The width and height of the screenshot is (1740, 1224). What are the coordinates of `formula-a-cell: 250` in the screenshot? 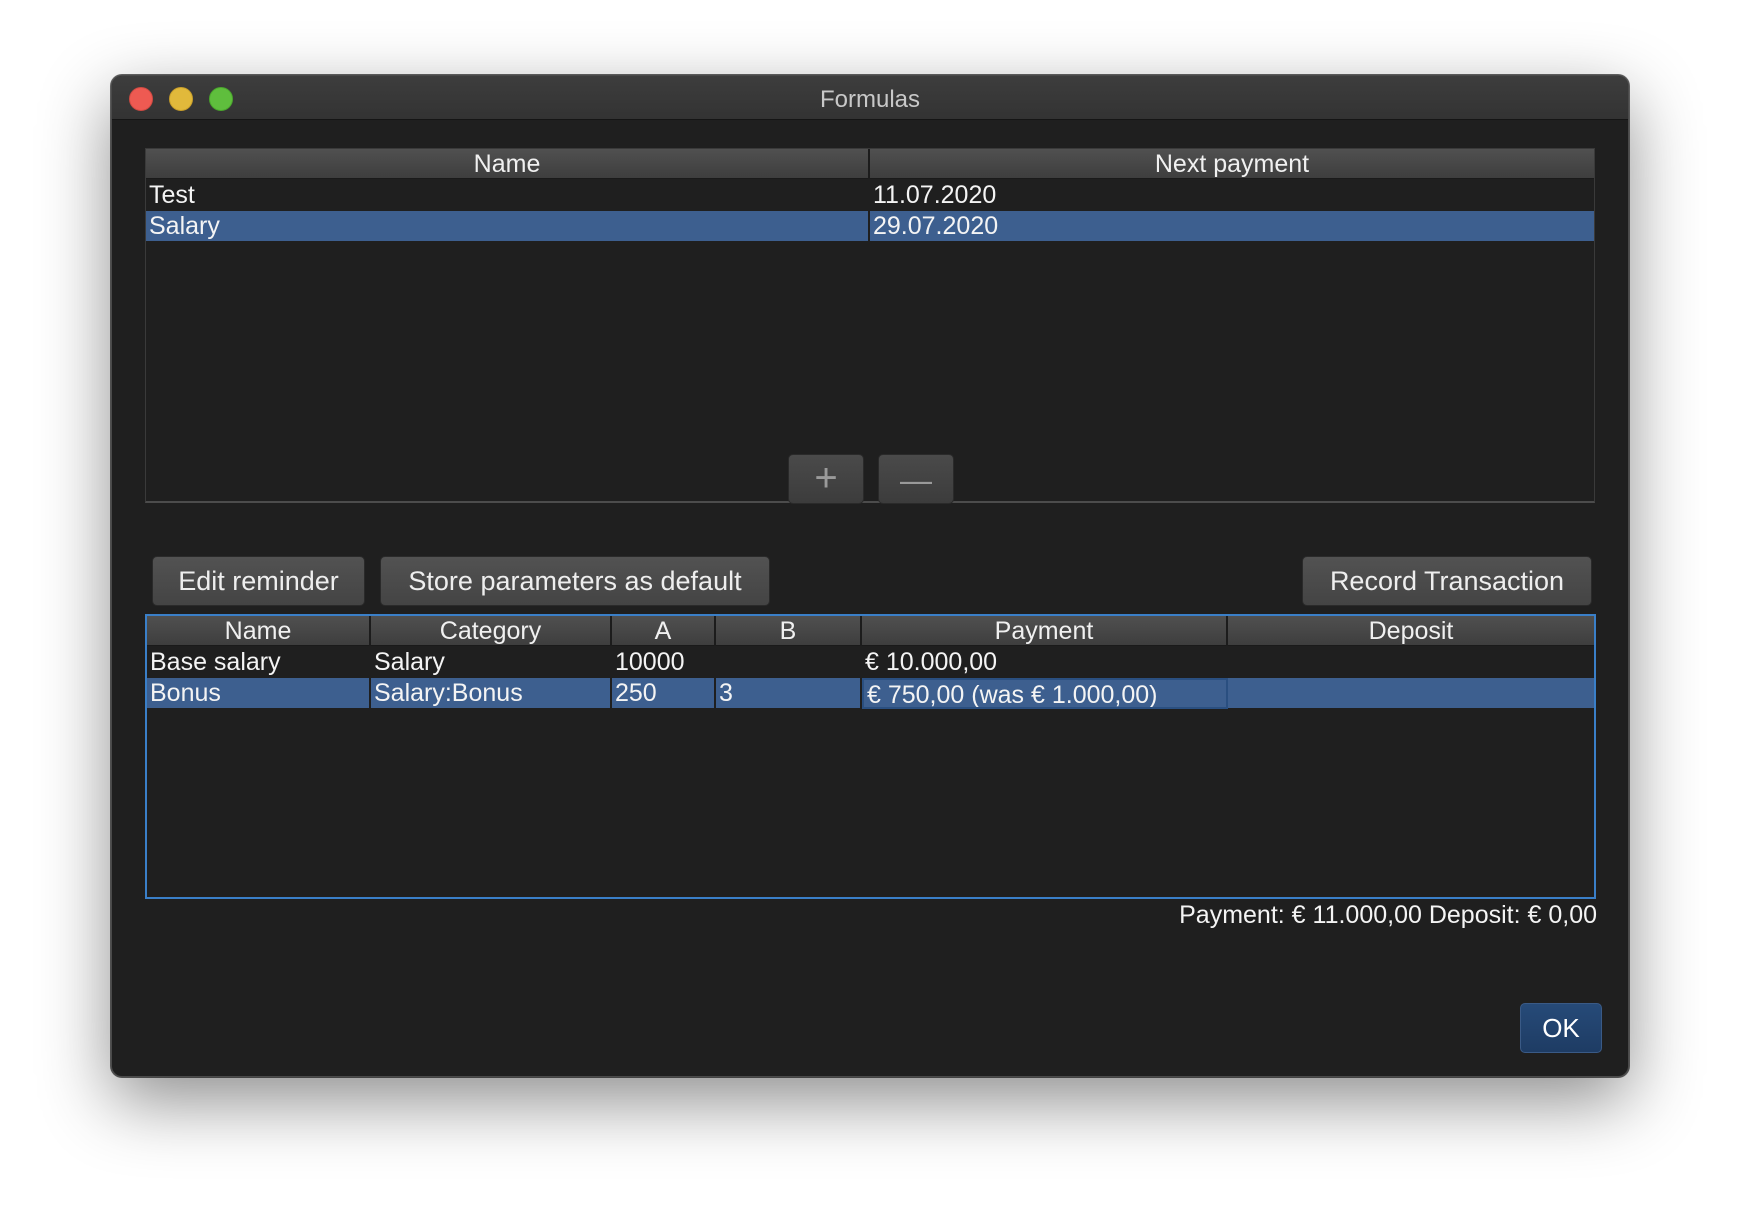 It's located at (664, 693).